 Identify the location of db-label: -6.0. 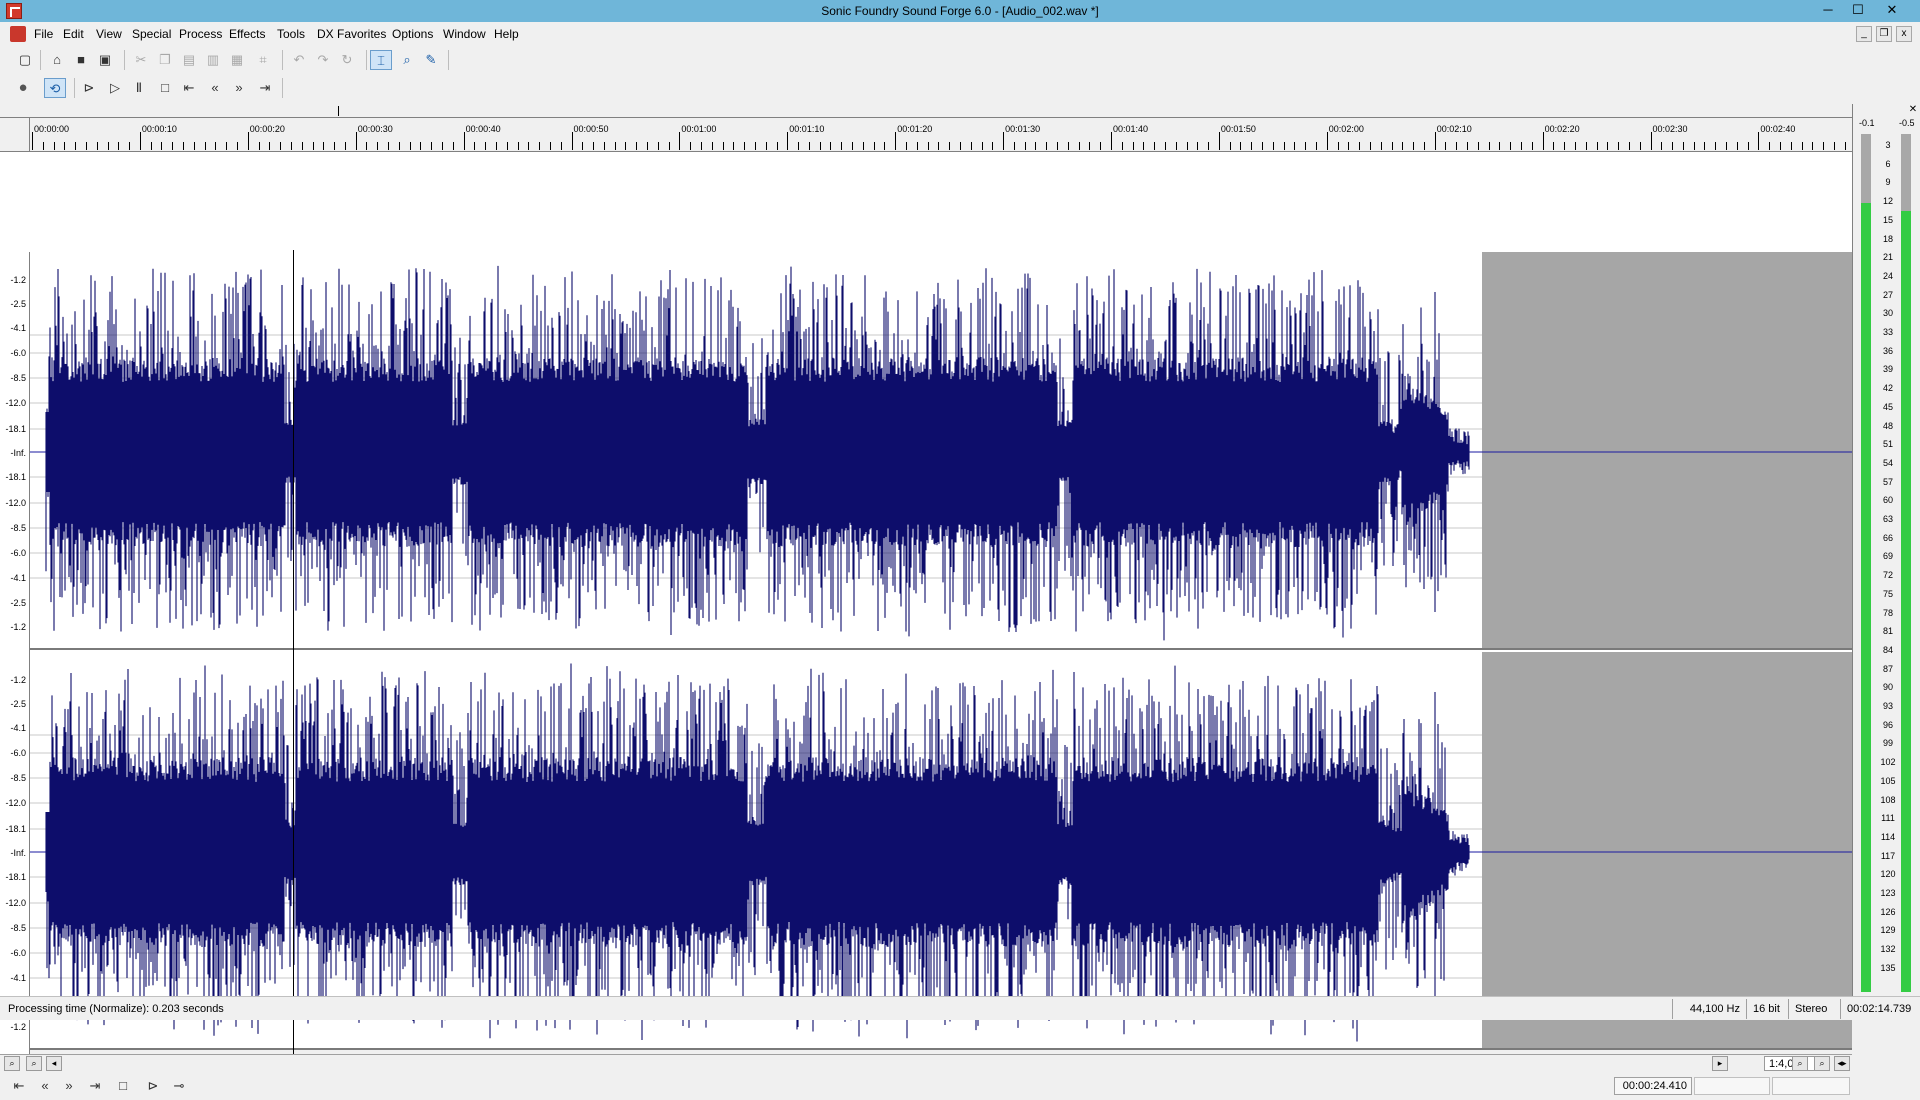
(18, 953).